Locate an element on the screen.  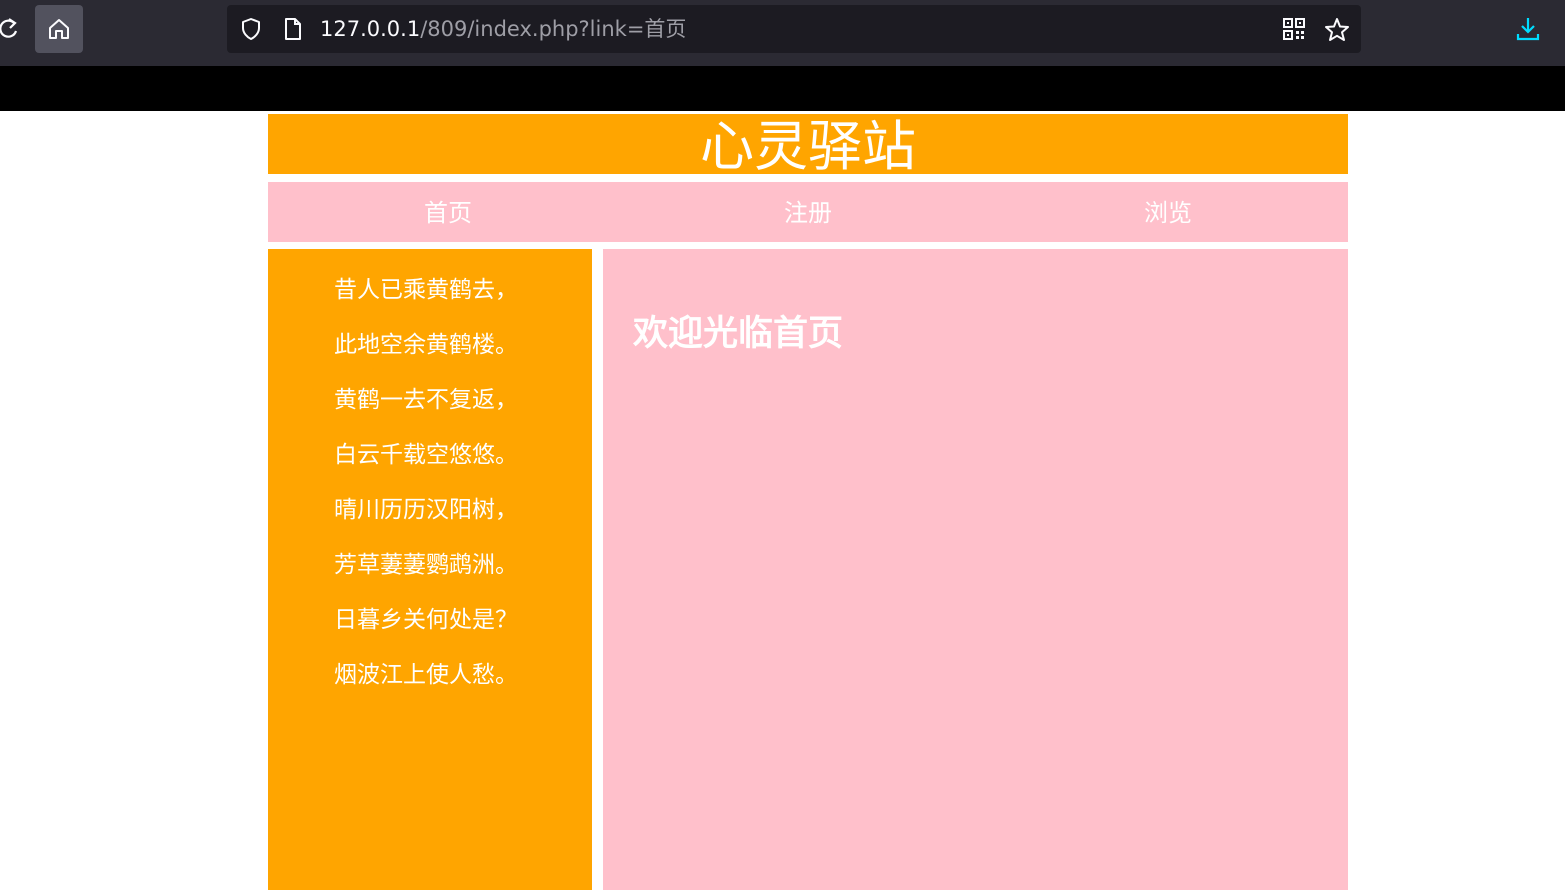
black-bar is located at coordinates (782, 88).